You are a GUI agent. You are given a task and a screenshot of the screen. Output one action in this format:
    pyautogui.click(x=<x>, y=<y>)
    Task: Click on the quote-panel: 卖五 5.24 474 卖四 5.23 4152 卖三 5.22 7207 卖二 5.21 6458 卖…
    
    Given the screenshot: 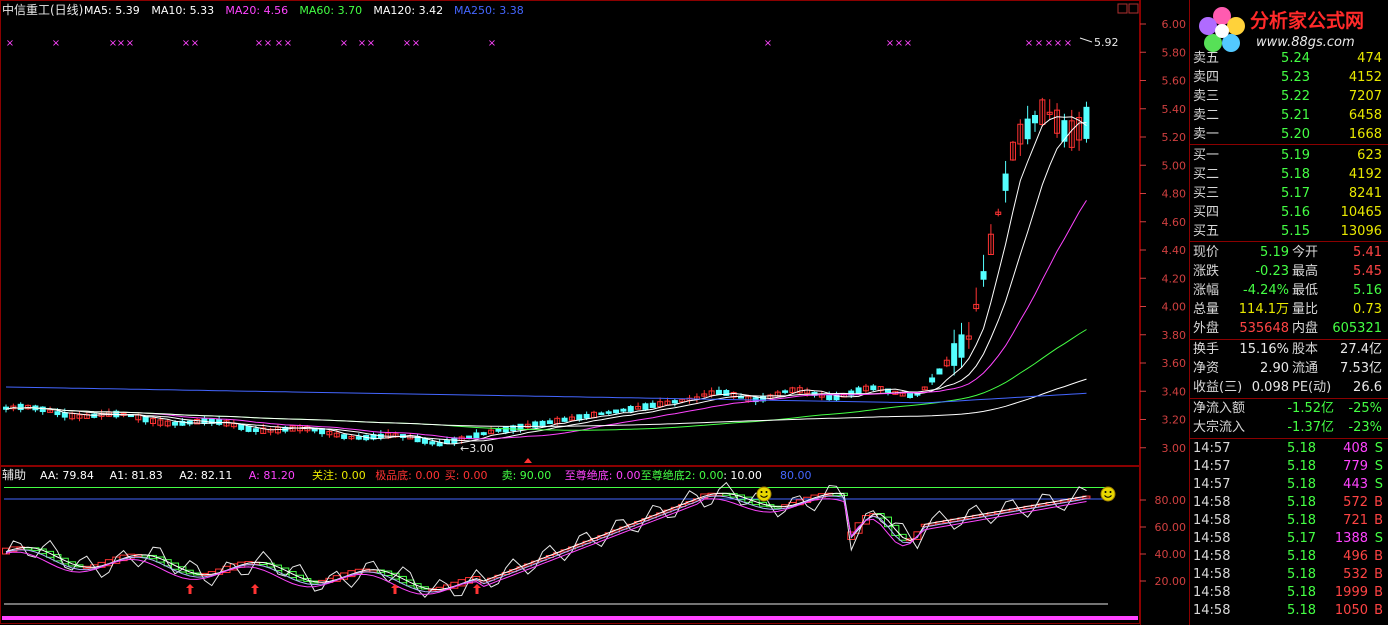 What is the action you would take?
    pyautogui.click(x=1289, y=312)
    